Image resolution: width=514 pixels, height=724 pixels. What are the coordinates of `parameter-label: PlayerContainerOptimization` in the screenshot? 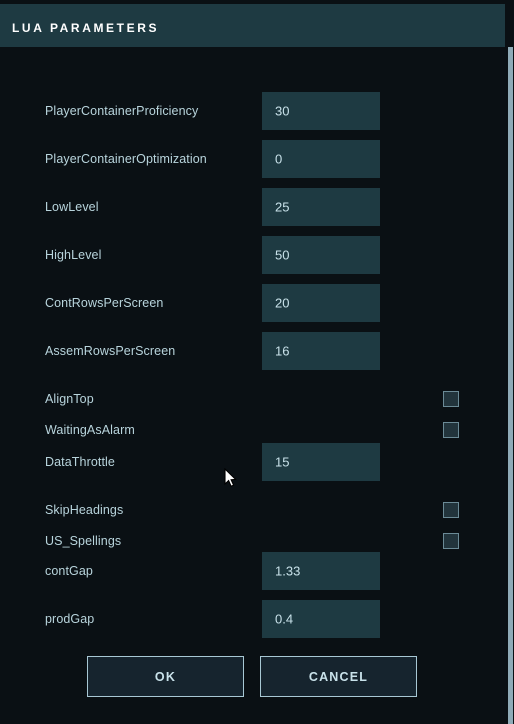 It's located at (126, 159).